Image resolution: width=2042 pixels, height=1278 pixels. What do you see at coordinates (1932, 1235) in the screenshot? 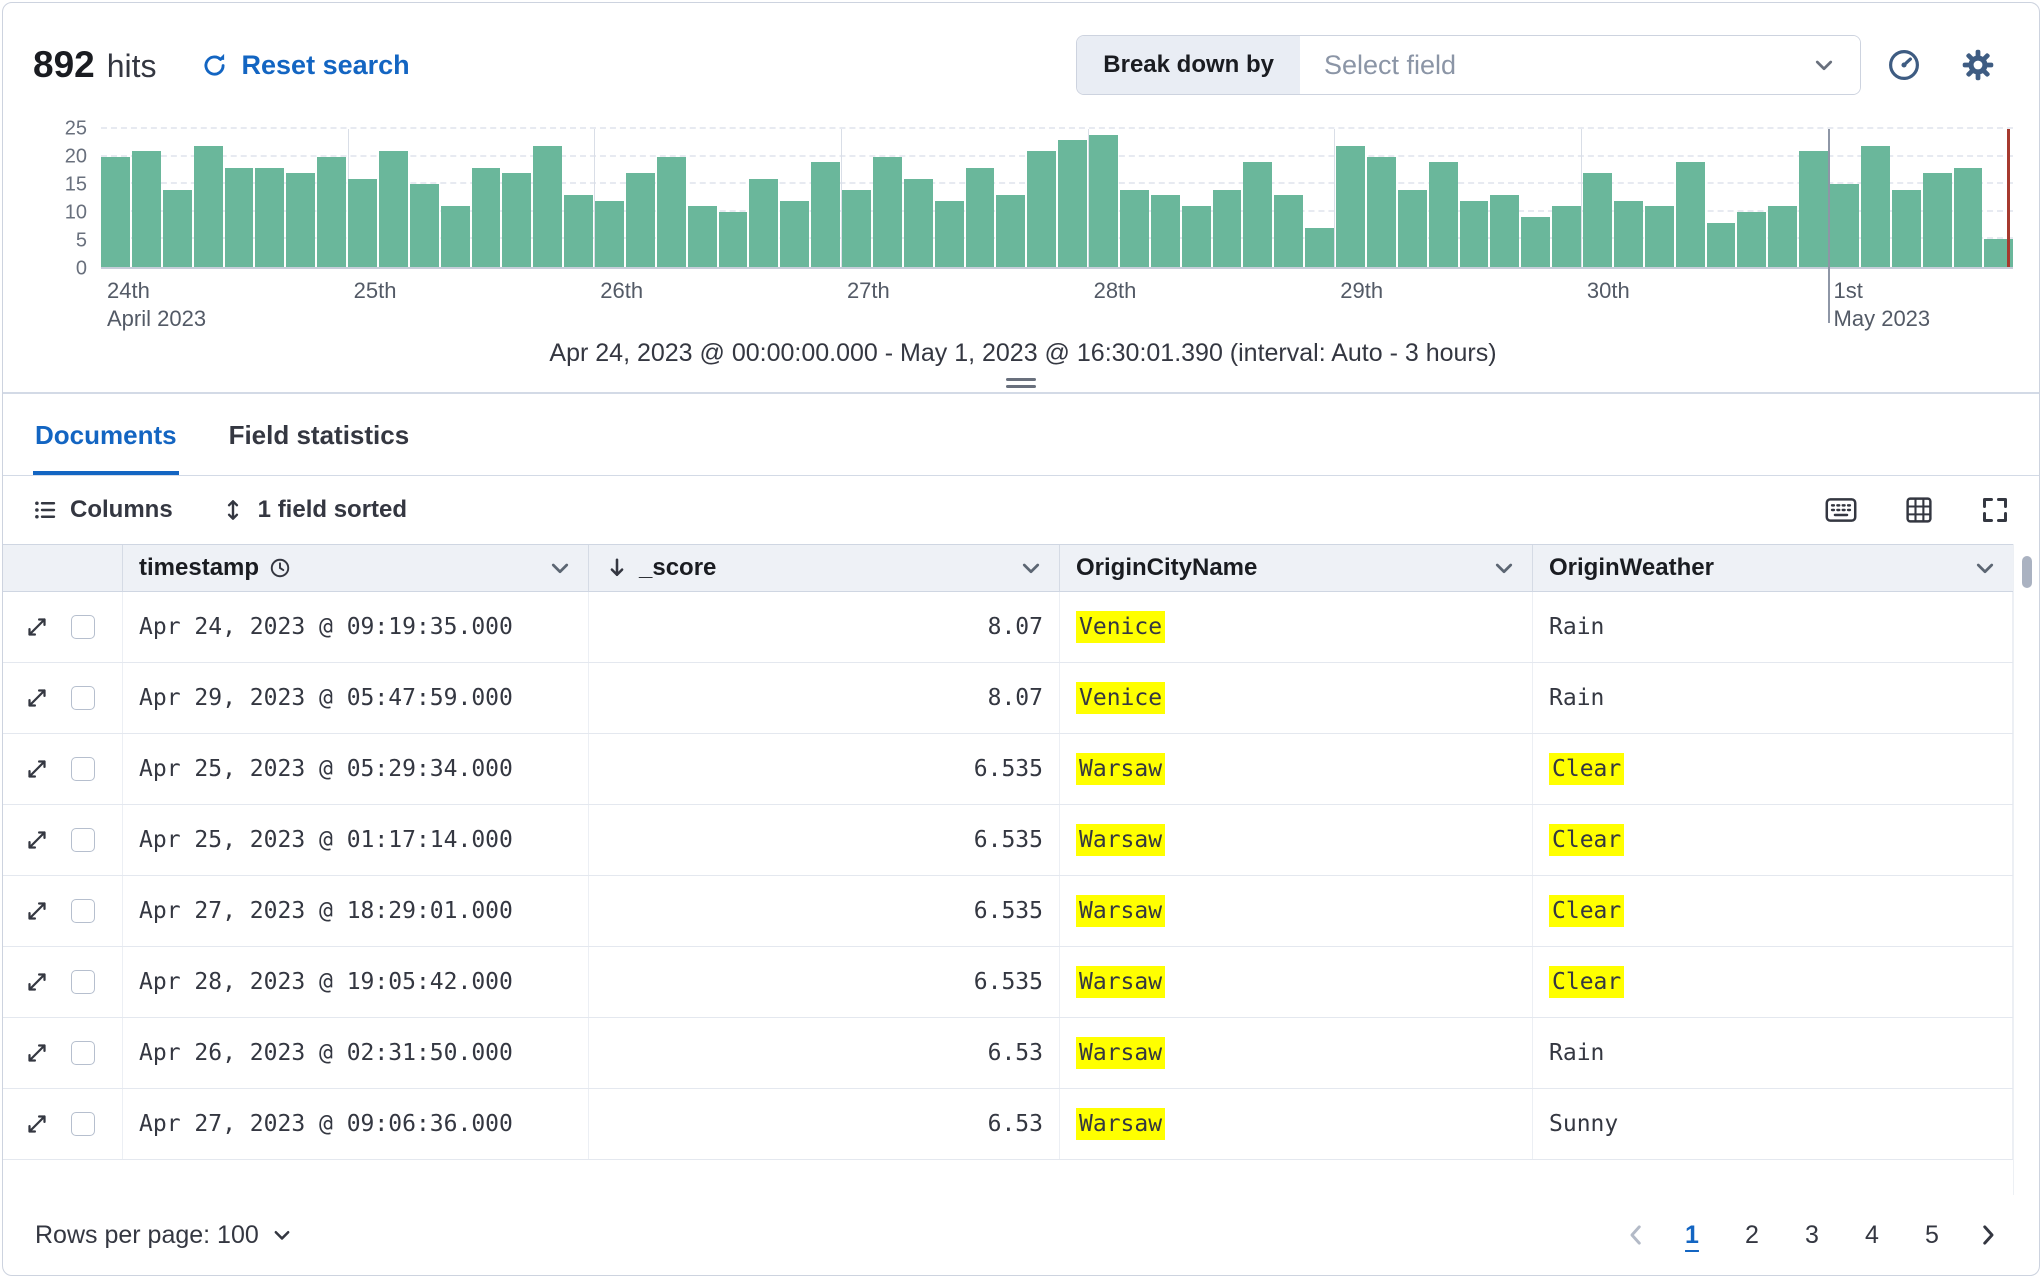
I see `page-button-5: 5` at bounding box center [1932, 1235].